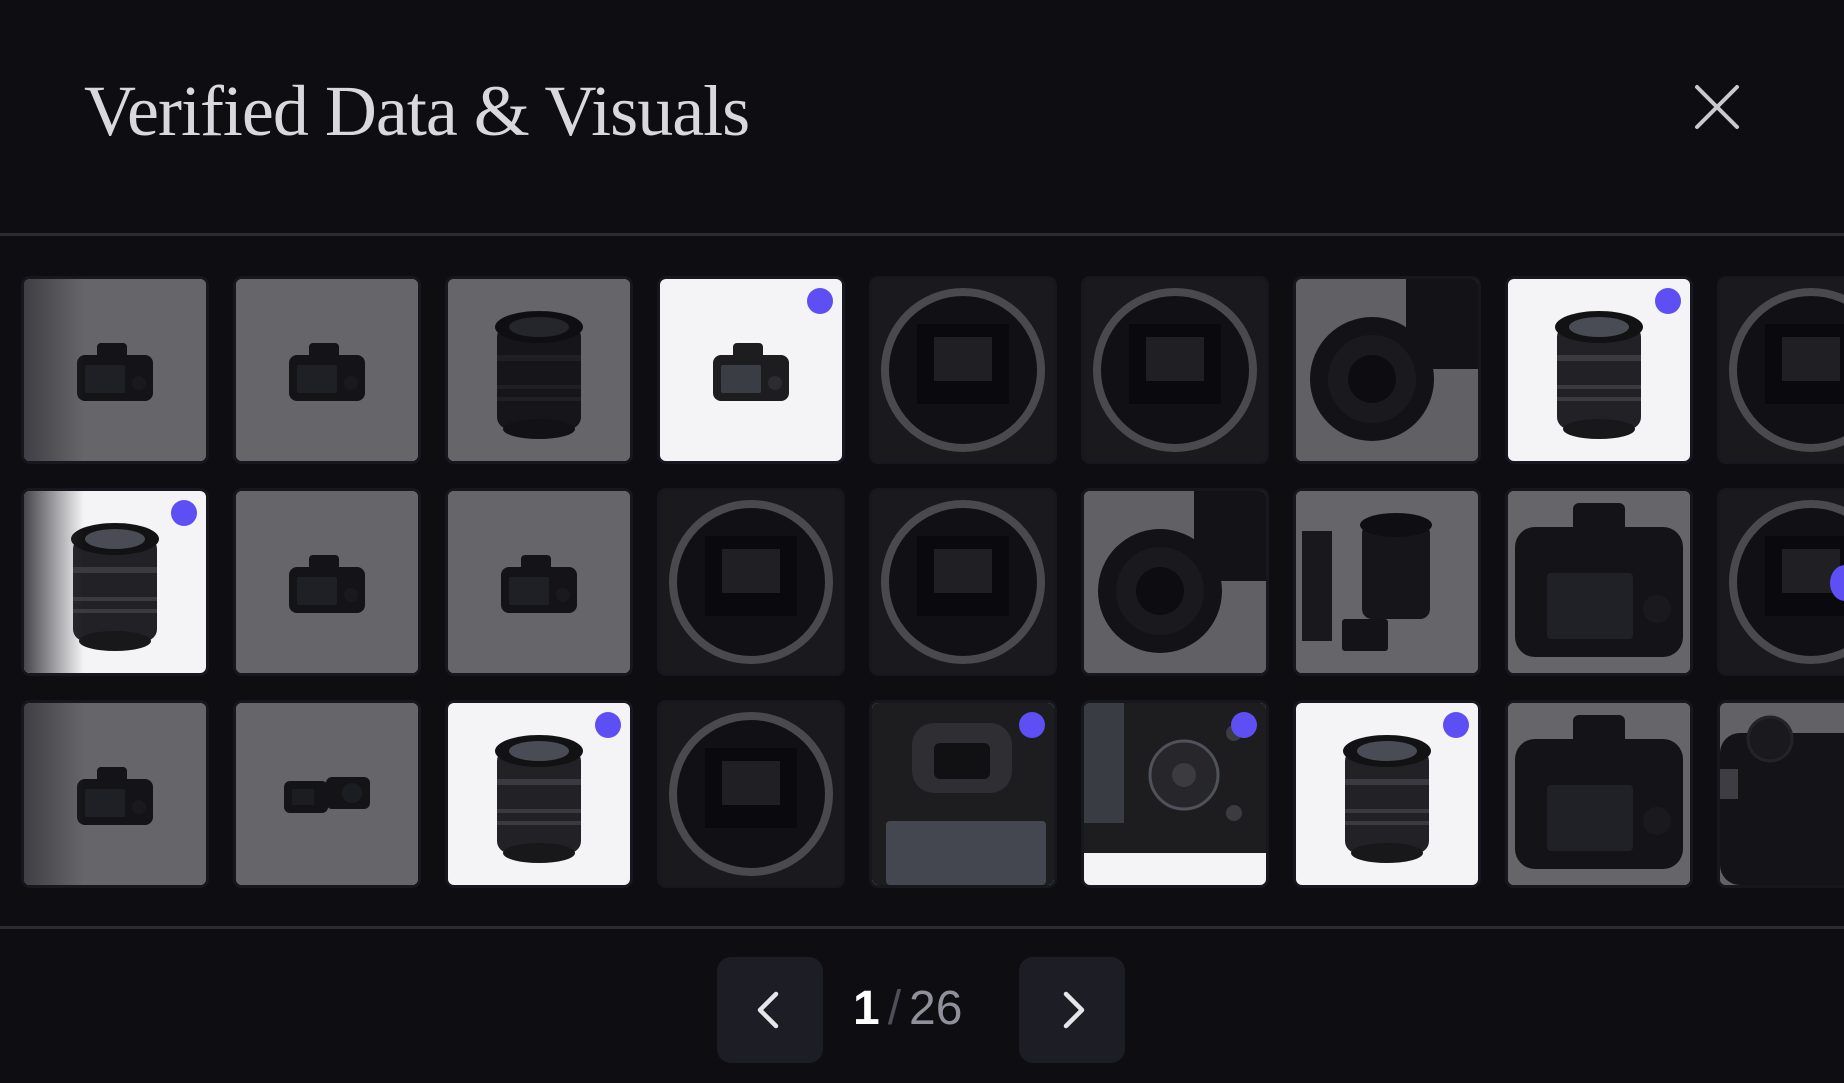 The width and height of the screenshot is (1844, 1083). I want to click on camera-top-image, so click(1782, 794).